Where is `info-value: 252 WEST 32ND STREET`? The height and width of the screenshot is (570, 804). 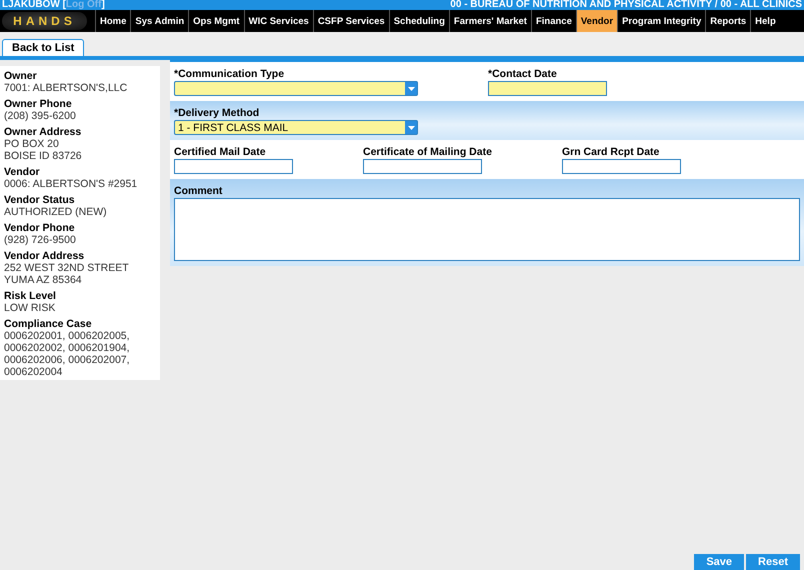 info-value: 252 WEST 32ND STREET is located at coordinates (67, 268).